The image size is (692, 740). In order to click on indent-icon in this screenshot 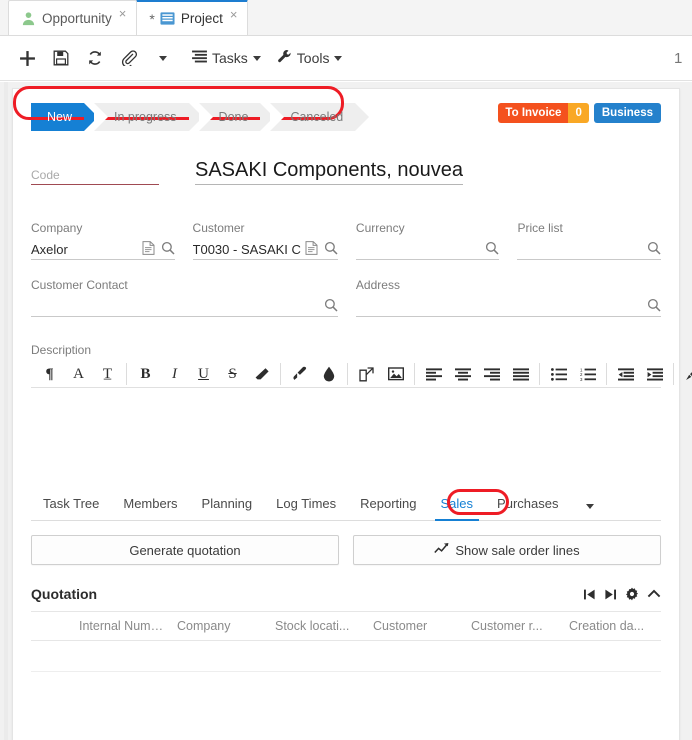, I will do `click(654, 374)`.